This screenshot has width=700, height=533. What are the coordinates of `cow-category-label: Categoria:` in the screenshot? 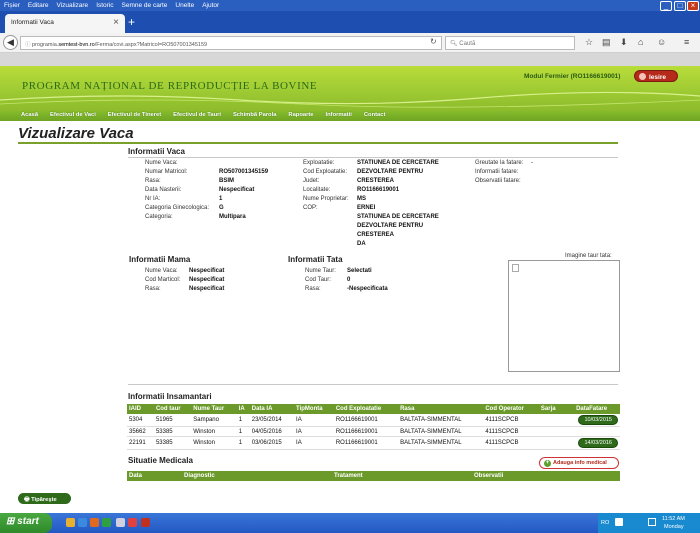 It's located at (159, 217).